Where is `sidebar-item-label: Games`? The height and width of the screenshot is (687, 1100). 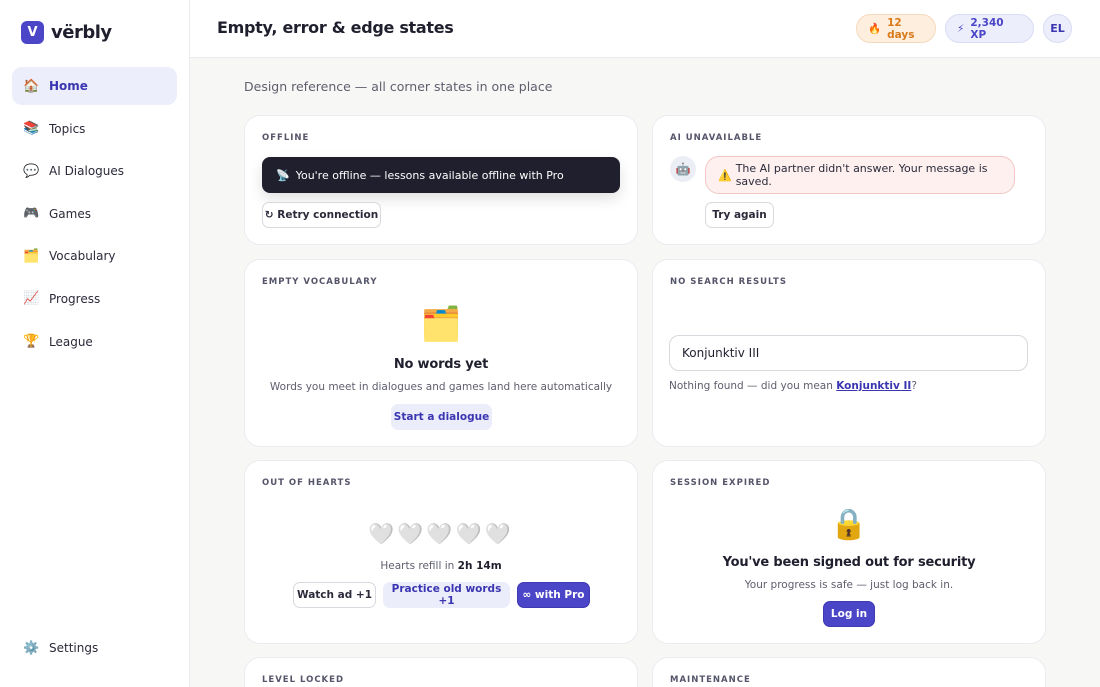 sidebar-item-label: Games is located at coordinates (70, 213).